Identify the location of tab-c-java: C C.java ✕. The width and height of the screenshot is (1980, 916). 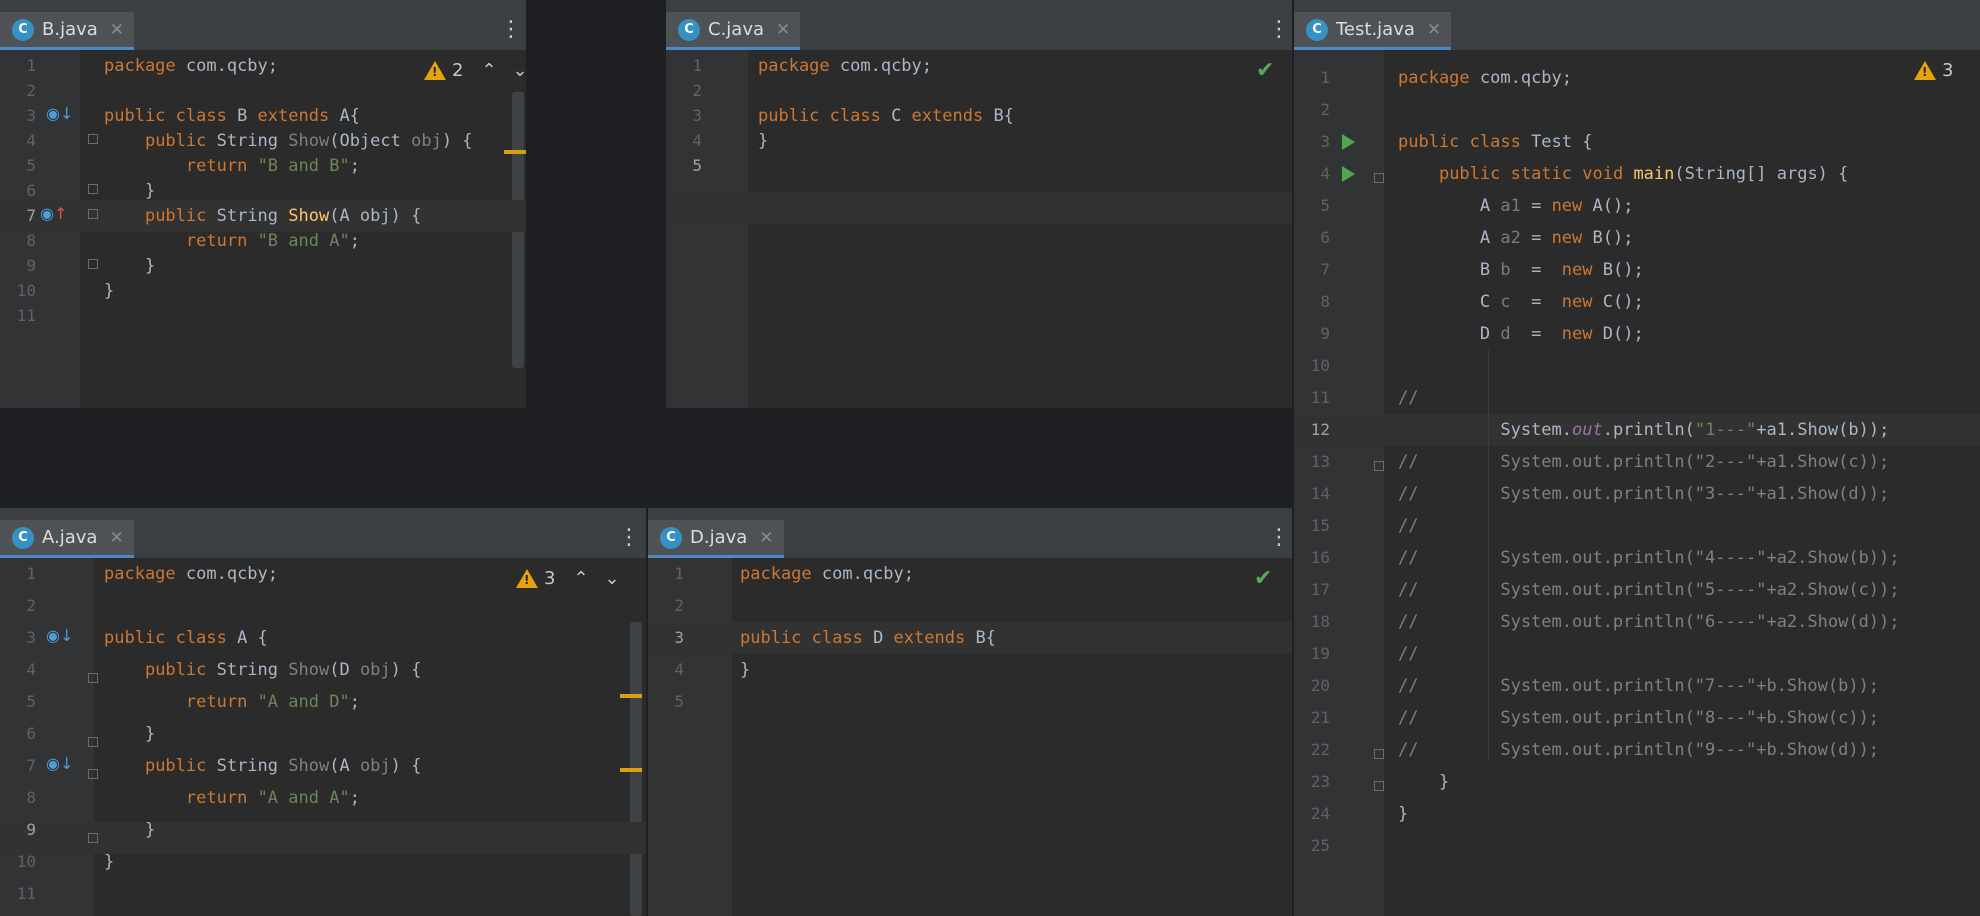
(733, 31).